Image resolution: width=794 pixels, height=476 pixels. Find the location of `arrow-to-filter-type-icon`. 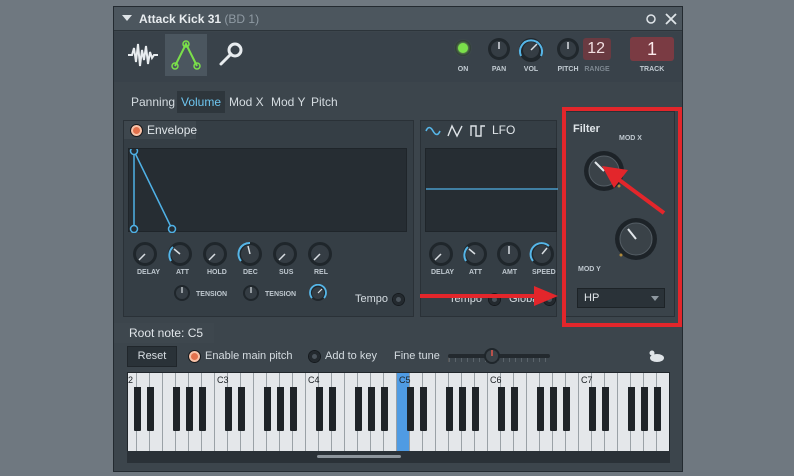

arrow-to-filter-type-icon is located at coordinates (546, 296).